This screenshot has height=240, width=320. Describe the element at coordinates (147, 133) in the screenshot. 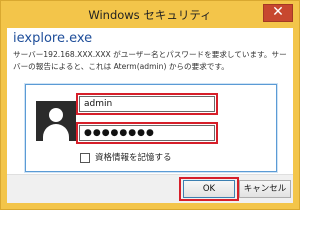

I see `password-field: ●●●●●●●●` at that location.